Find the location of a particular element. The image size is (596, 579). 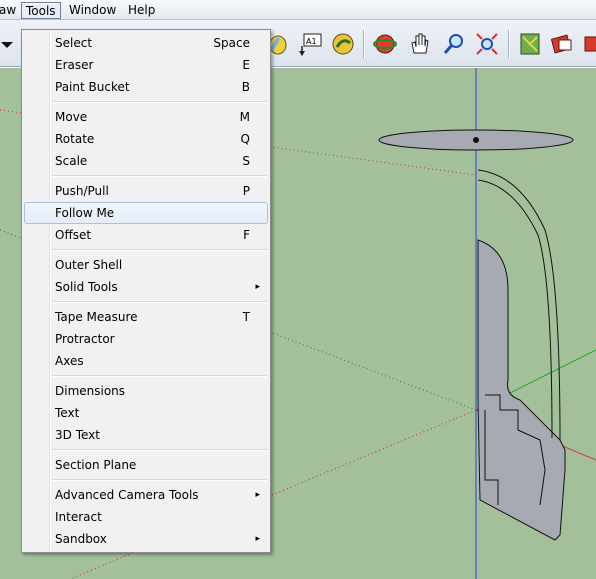

menu-item-shortcut: B is located at coordinates (245, 87).